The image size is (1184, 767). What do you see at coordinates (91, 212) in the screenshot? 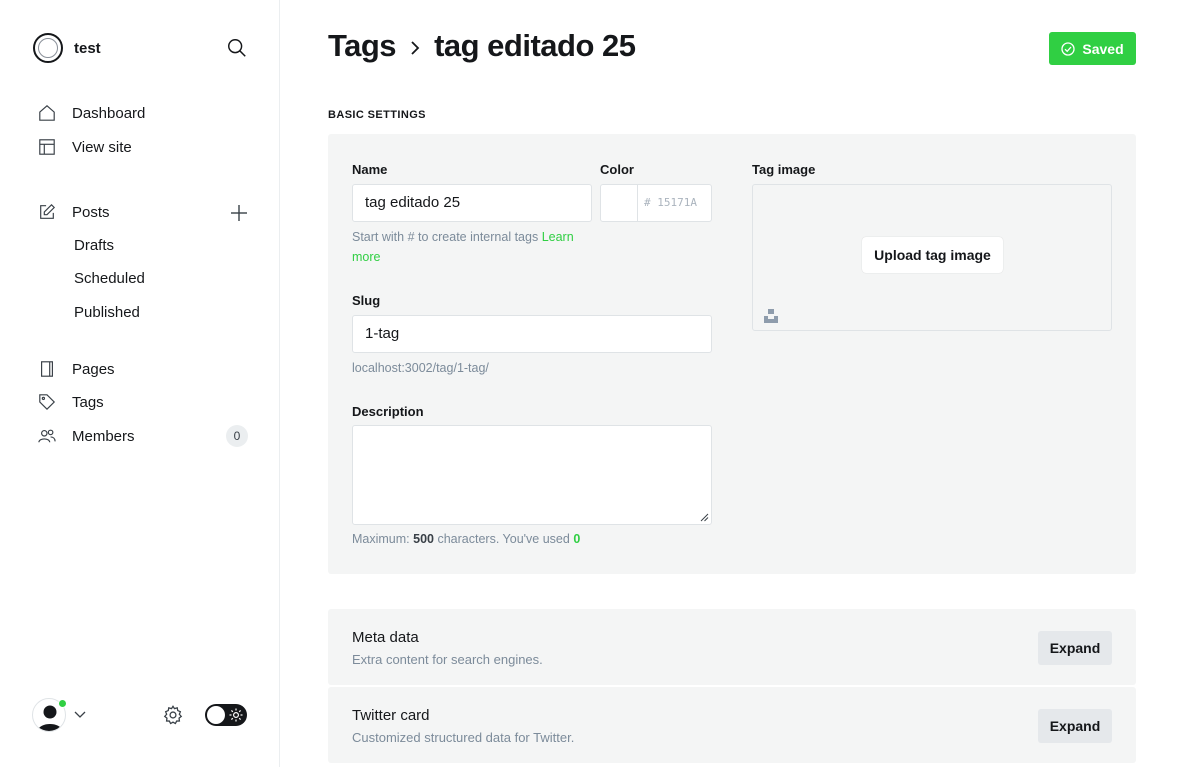
I see `nav-posts-label: Posts` at bounding box center [91, 212].